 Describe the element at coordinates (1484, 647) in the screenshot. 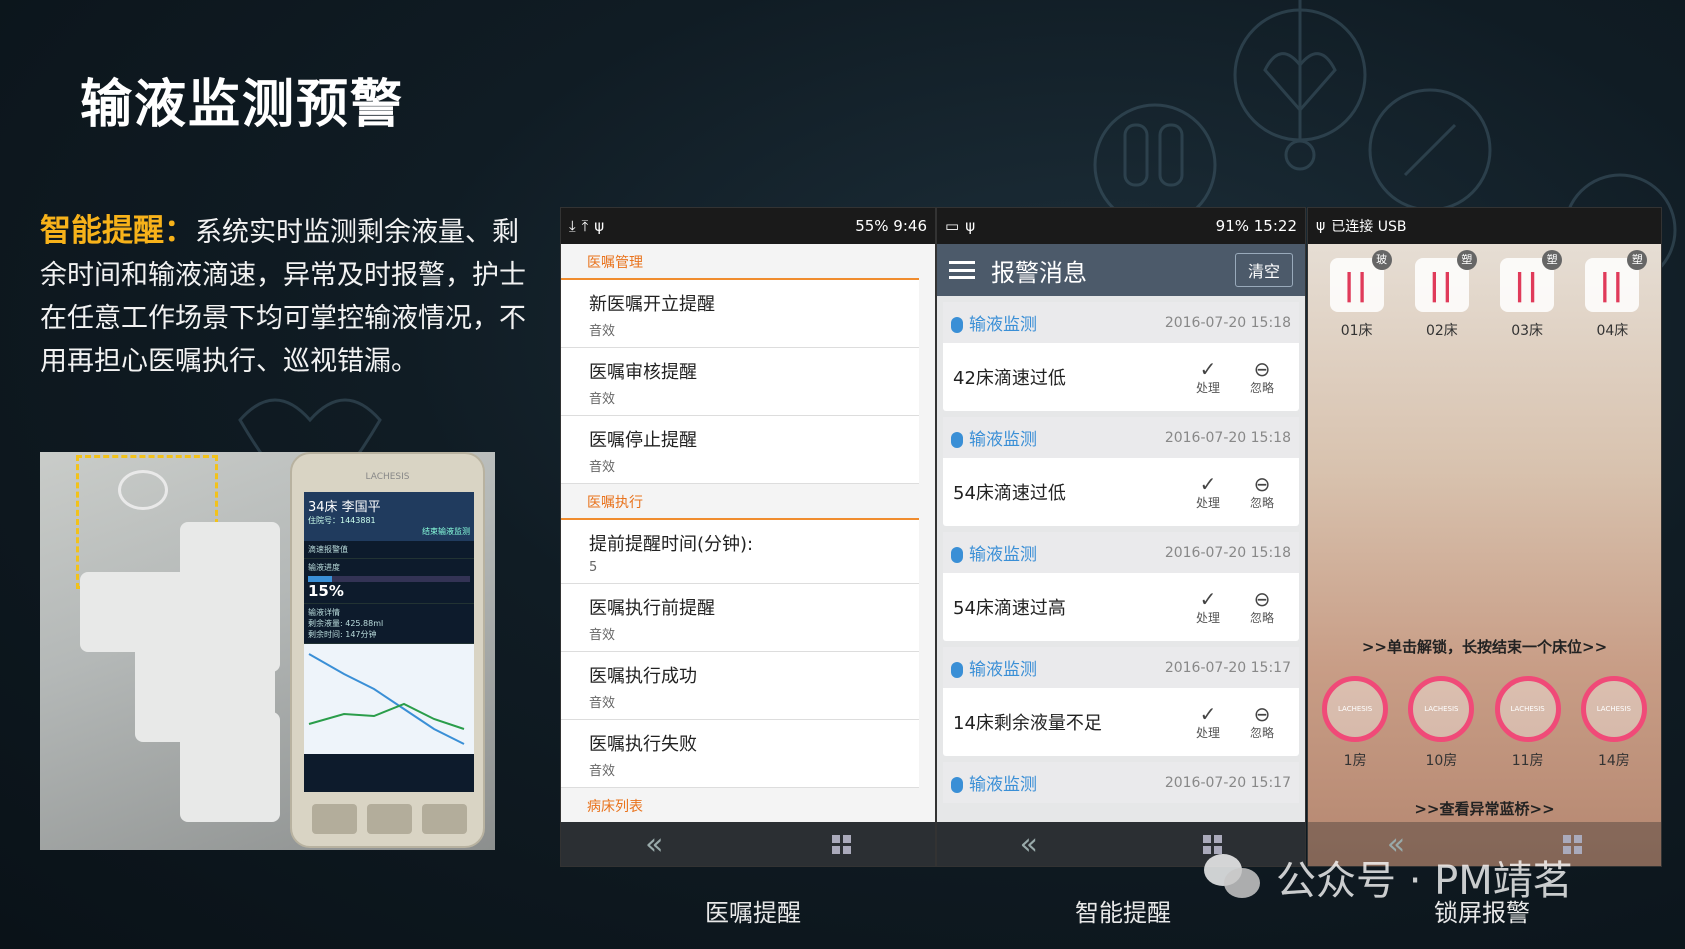

I see `unlock-hint: >>单击解锁，长按结束一个床位>>` at that location.